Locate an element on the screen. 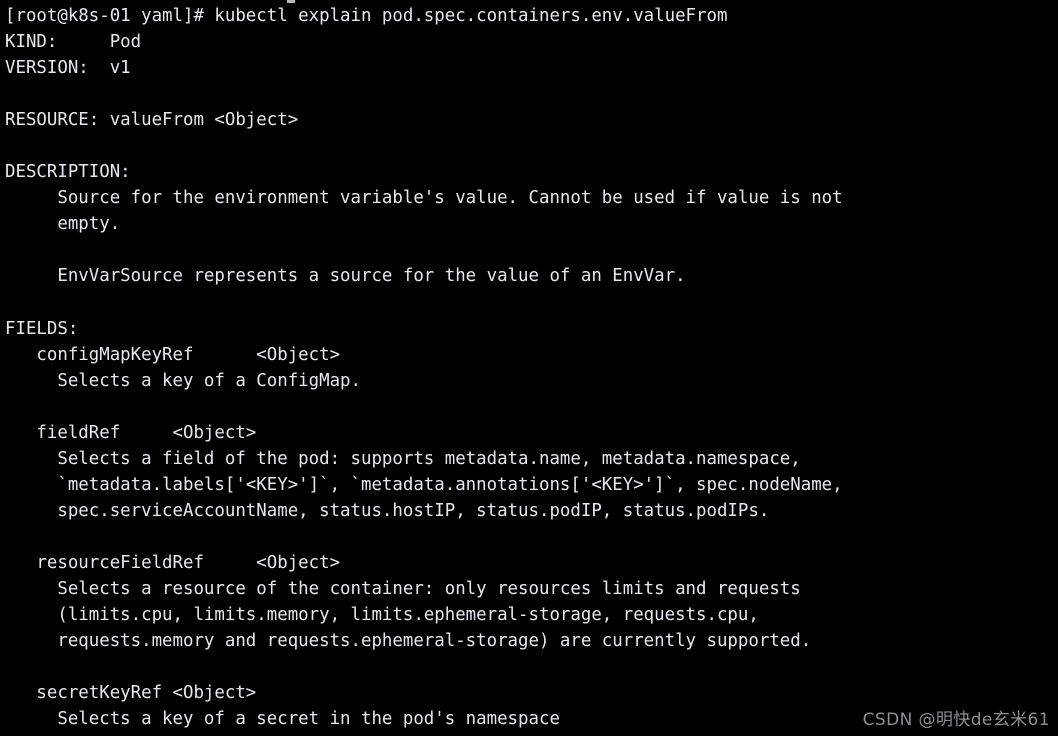 This screenshot has width=1058, height=736. terminal-line-fields-heading: FIELDS: is located at coordinates (42, 328).